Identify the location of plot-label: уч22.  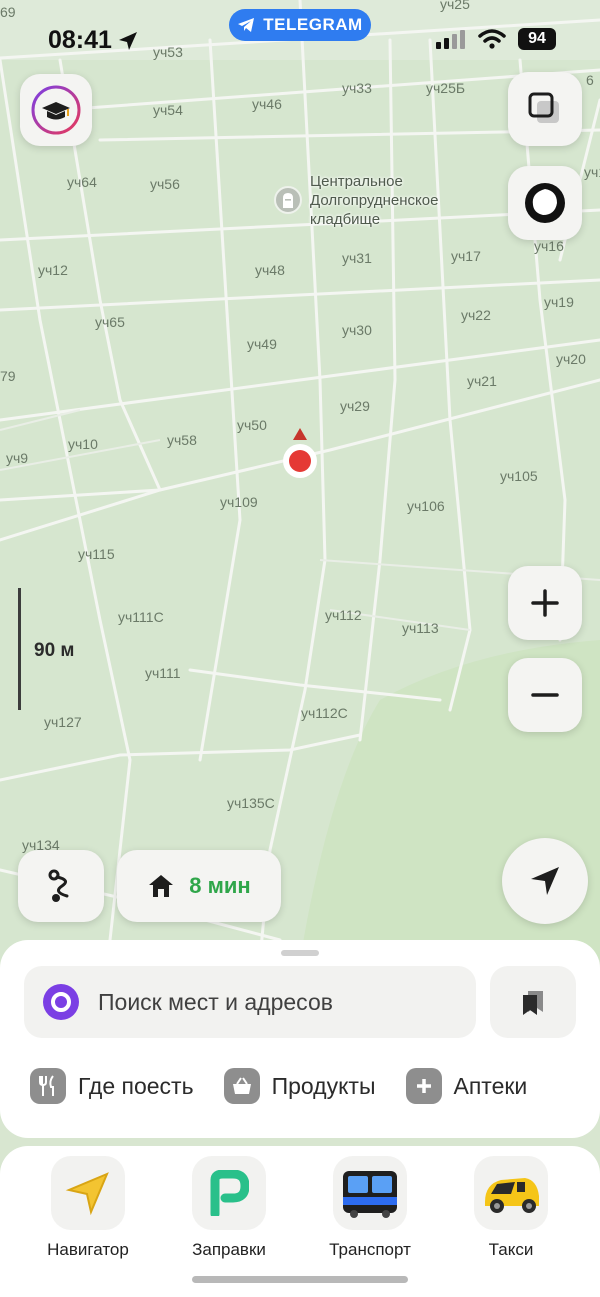
(476, 315).